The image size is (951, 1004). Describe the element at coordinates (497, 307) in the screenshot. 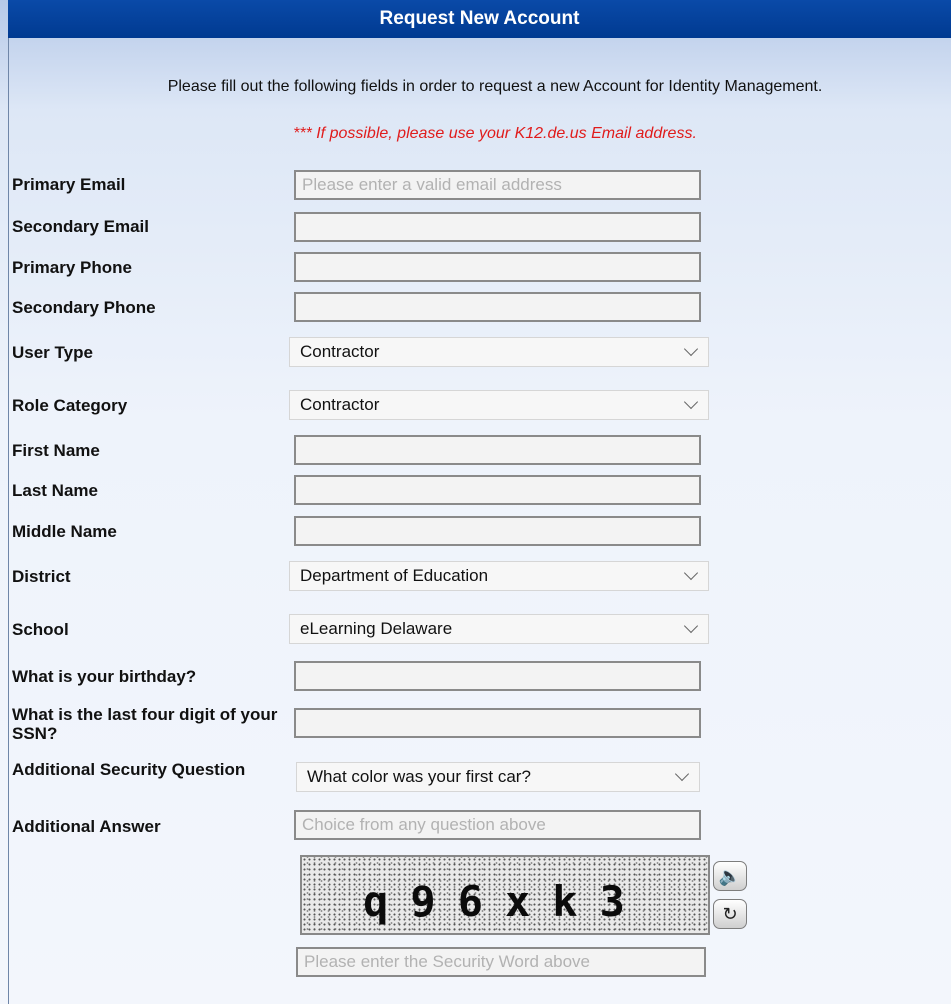

I see `secondary-phone-input` at that location.